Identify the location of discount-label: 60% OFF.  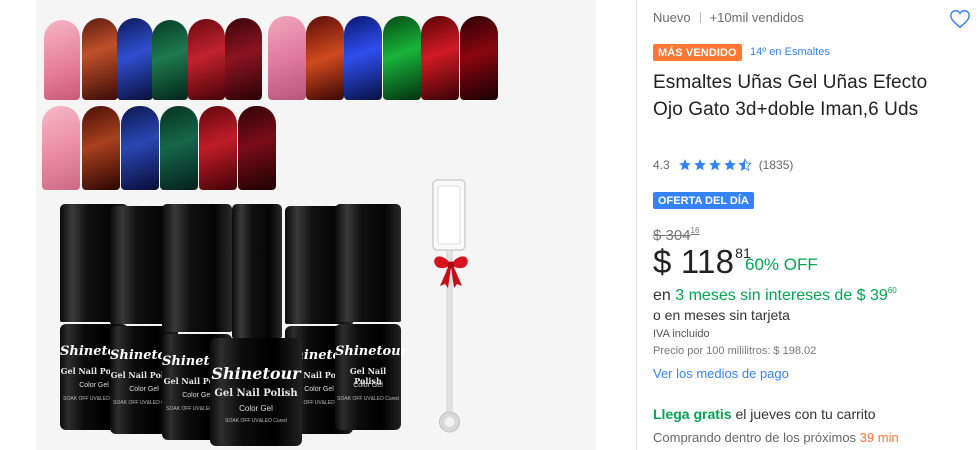
(781, 264).